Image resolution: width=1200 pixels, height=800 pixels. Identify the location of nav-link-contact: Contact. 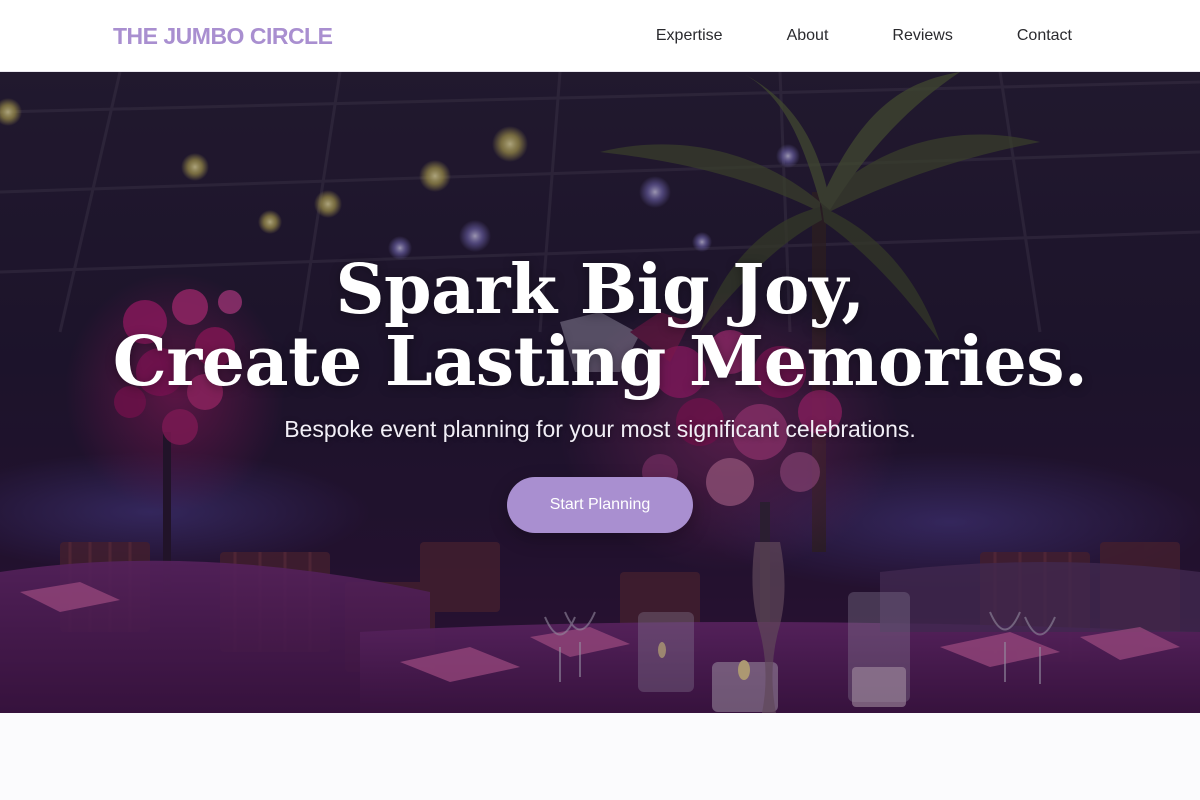
(1044, 36).